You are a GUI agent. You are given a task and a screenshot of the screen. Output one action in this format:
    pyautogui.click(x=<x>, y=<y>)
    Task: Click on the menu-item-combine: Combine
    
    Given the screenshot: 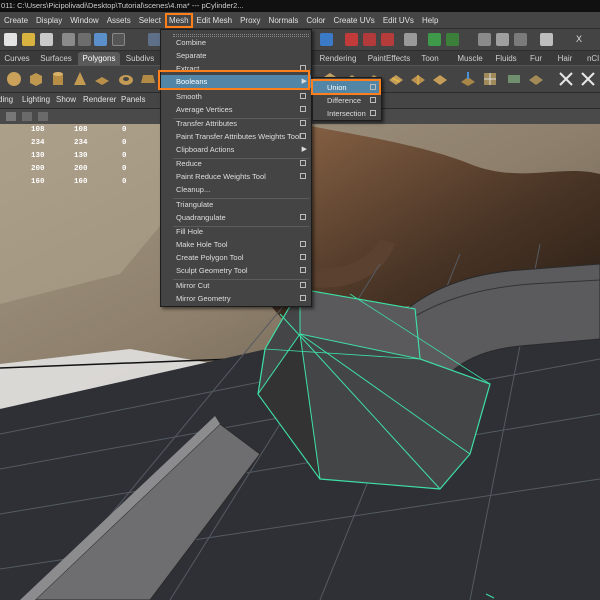 What is the action you would take?
    pyautogui.click(x=236, y=42)
    